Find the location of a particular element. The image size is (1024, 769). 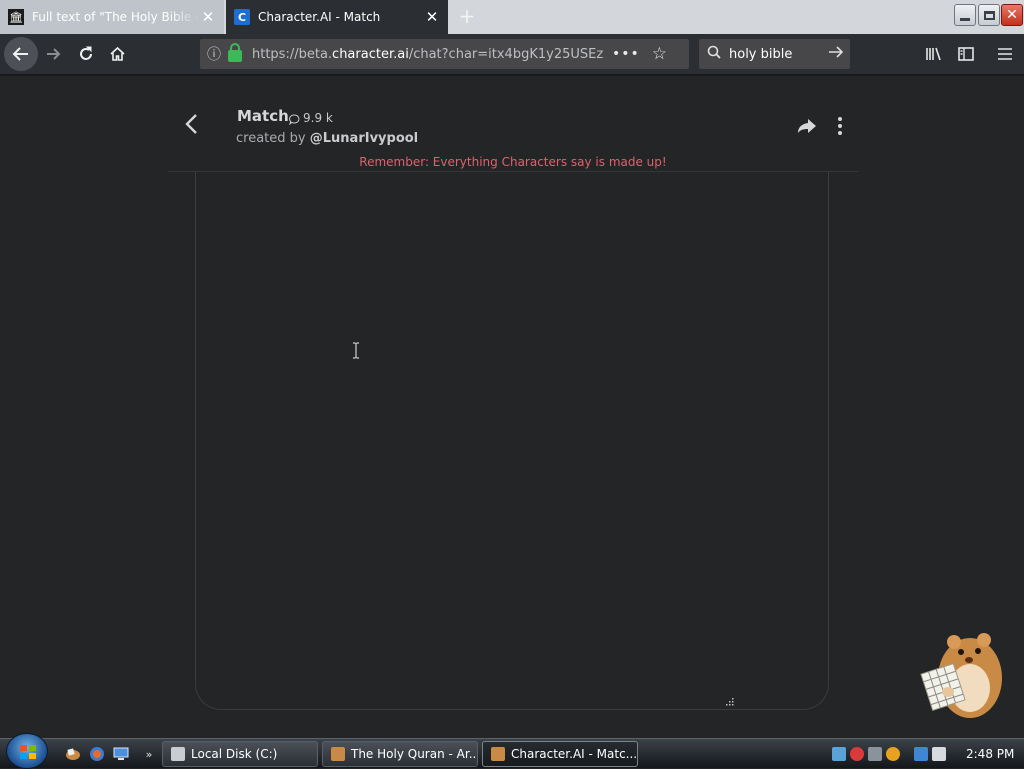

menu-button is located at coordinates (1005, 54).